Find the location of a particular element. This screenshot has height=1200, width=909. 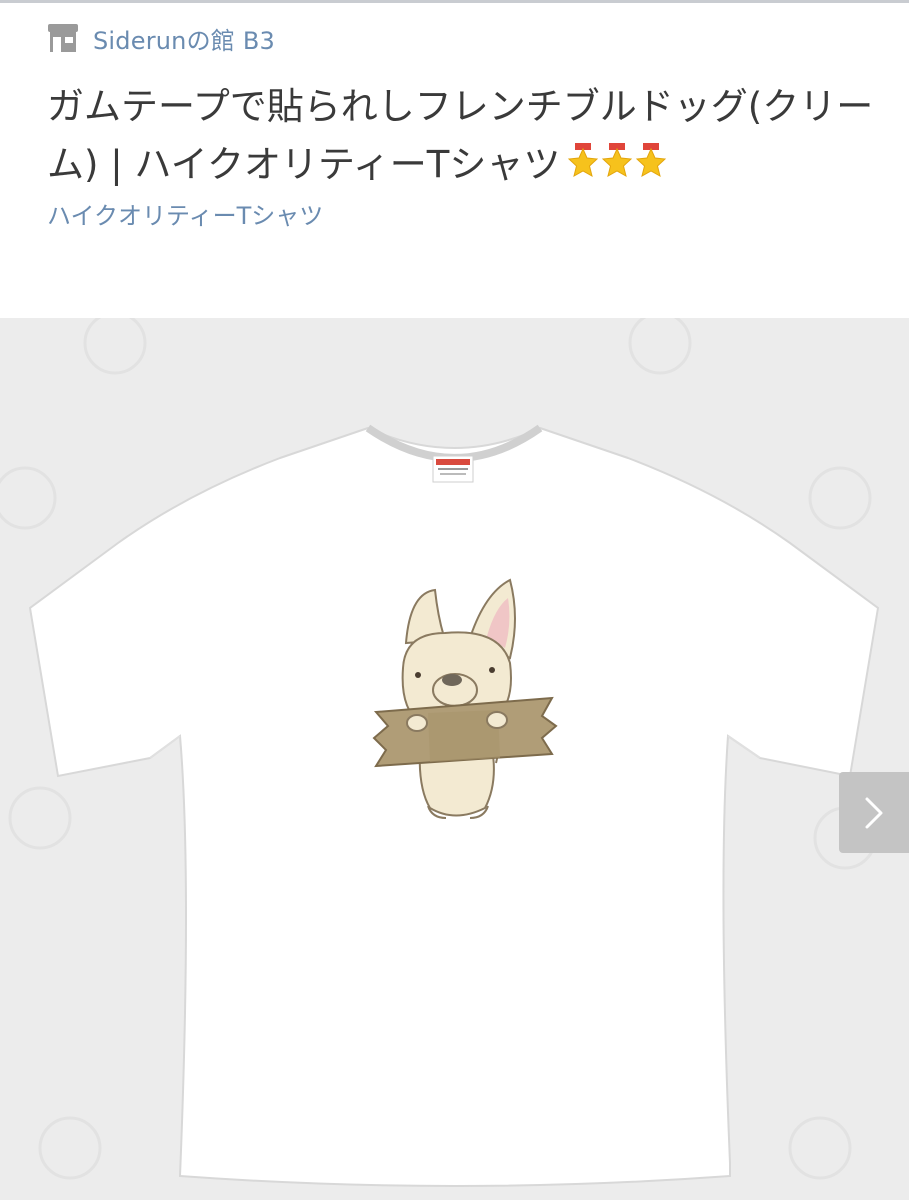

product-title-text: ガムテープで貼られしフレンチブルドッグ(クリーム) | ハイクオリティーTシャツ is located at coordinates (460, 135).